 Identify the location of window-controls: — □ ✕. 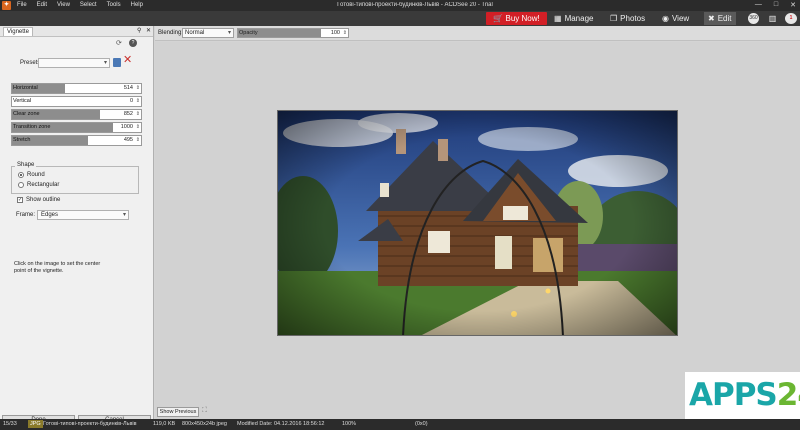
(775, 5).